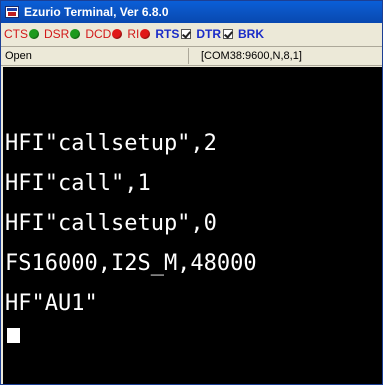  I want to click on rts-toggle: RTS, so click(173, 34).